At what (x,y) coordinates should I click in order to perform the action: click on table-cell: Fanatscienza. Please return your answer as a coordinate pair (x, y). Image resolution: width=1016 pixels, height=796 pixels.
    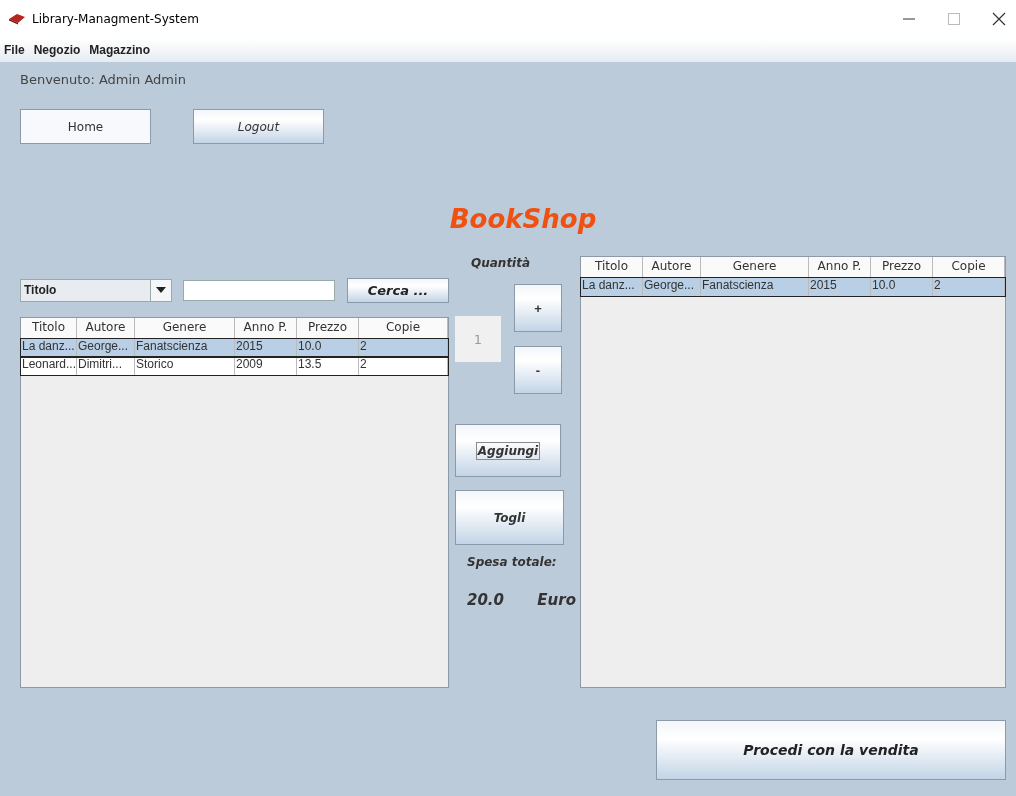
    Looking at the image, I should click on (755, 287).